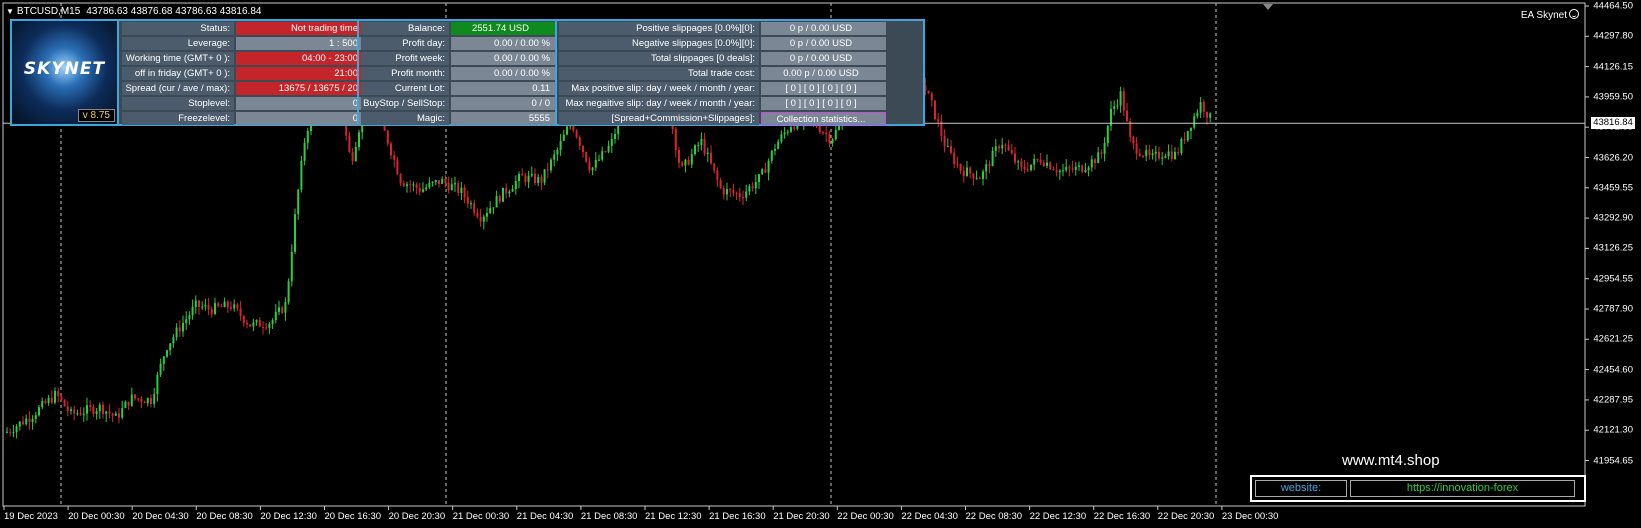  Describe the element at coordinates (503, 43) in the screenshot. I see `panel-row-value: 0.00 / 0.00 %` at that location.